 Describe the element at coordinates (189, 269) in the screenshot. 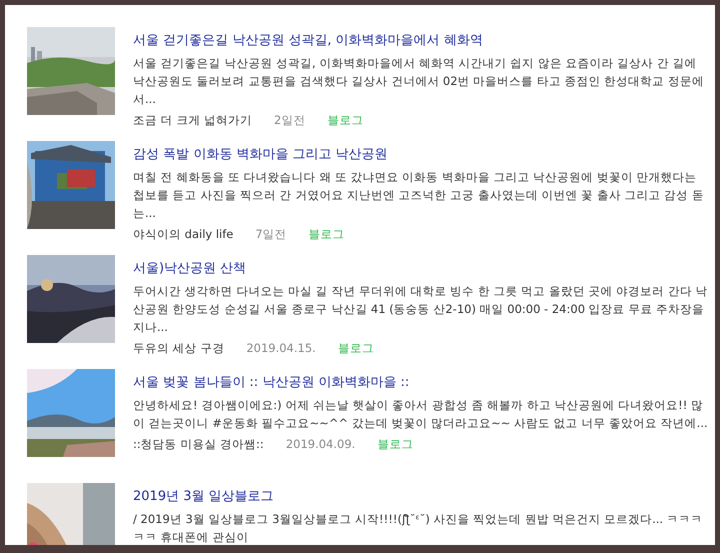

I see `result-title-link: 서울)낙산공원 산책` at that location.